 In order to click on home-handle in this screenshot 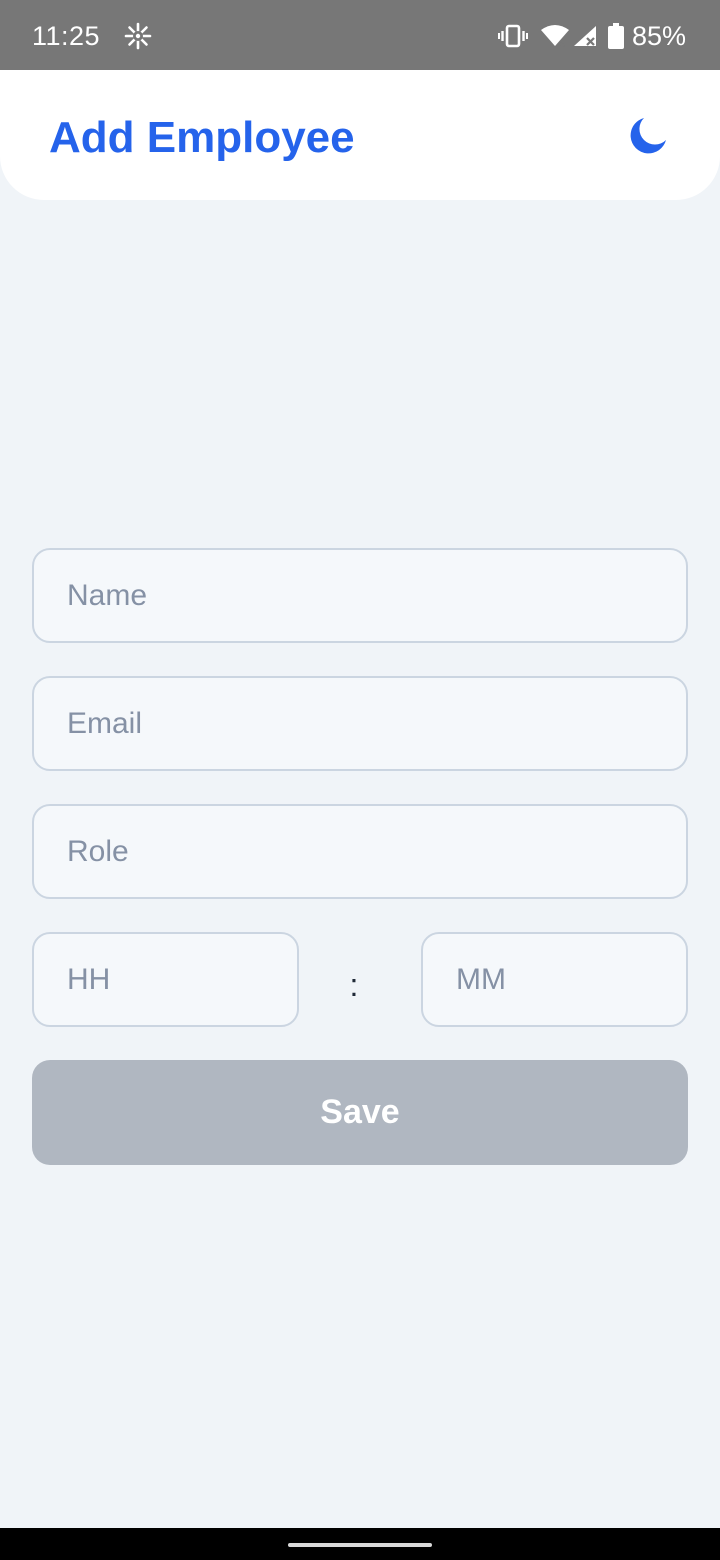, I will do `click(360, 1545)`.